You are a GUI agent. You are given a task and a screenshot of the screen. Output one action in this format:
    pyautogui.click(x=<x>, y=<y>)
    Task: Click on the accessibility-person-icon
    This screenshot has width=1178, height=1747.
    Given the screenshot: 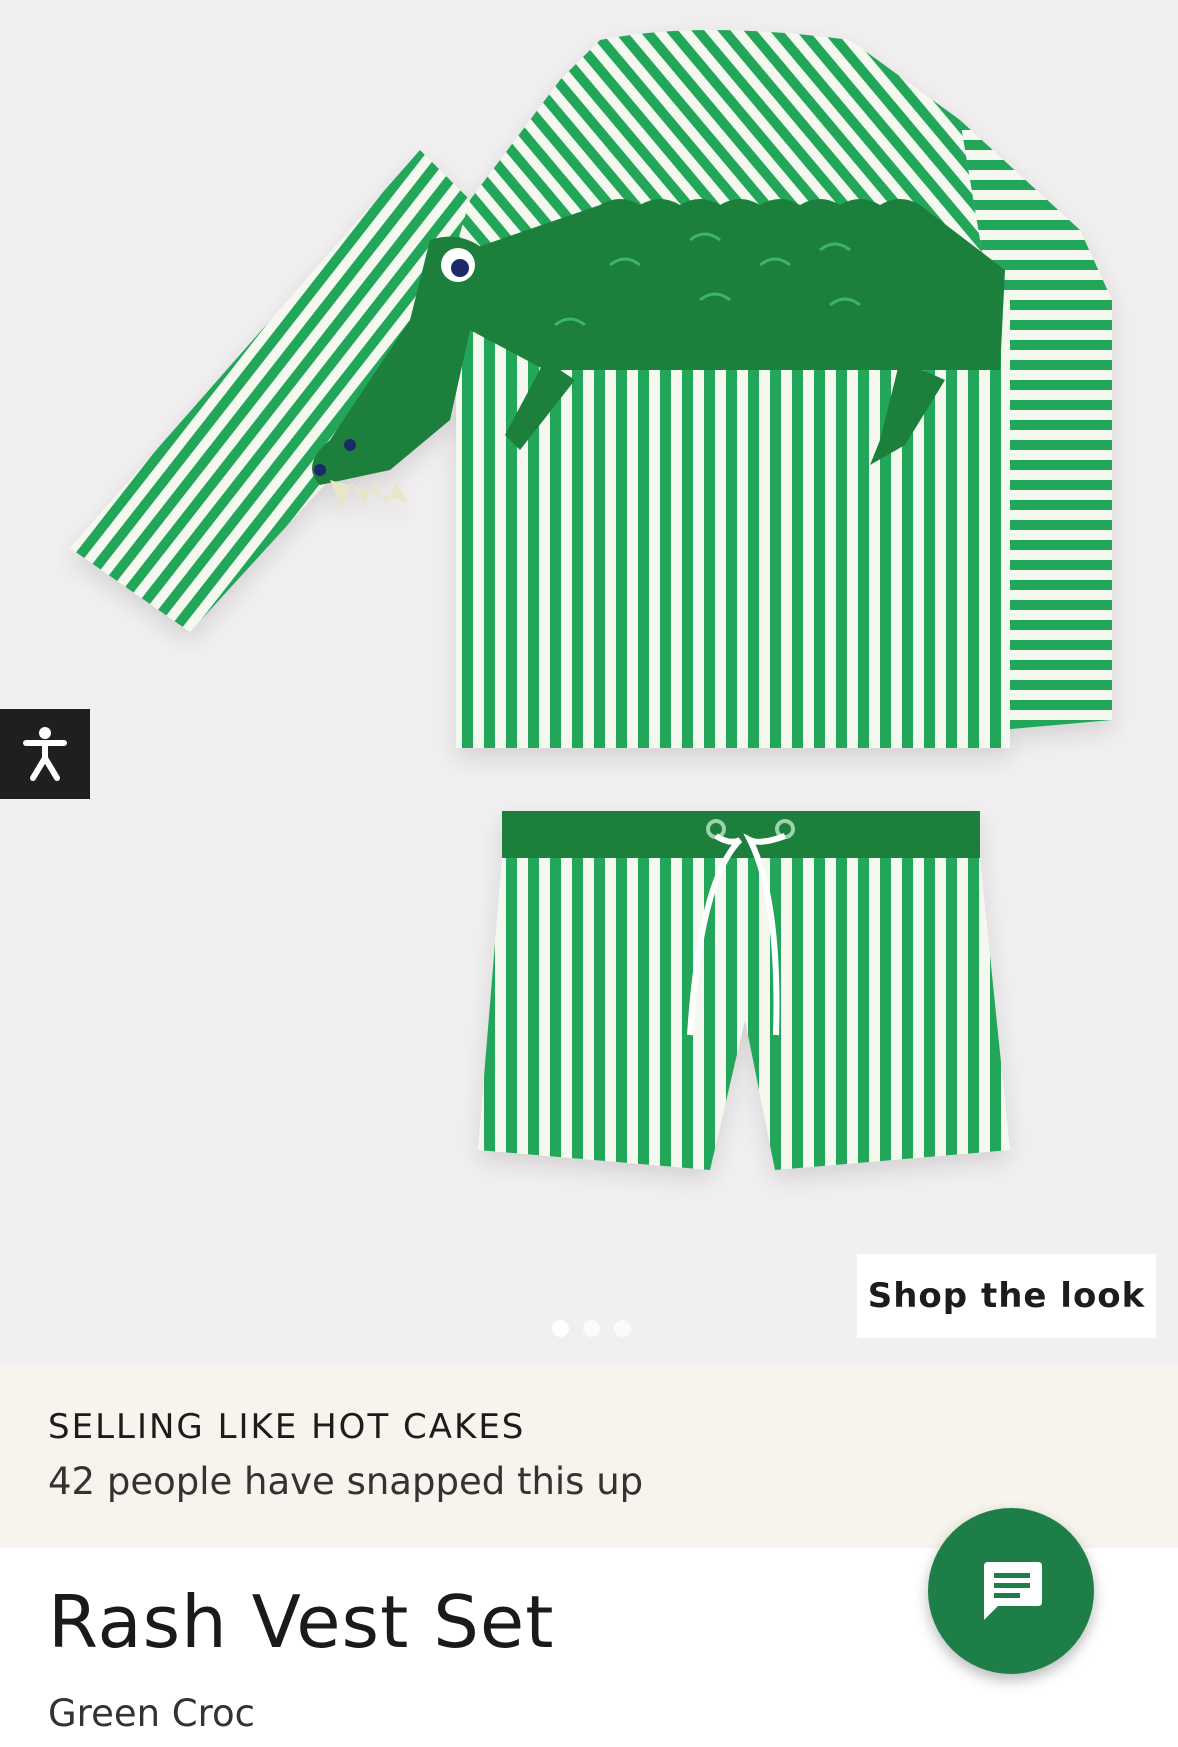 What is the action you would take?
    pyautogui.click(x=45, y=754)
    